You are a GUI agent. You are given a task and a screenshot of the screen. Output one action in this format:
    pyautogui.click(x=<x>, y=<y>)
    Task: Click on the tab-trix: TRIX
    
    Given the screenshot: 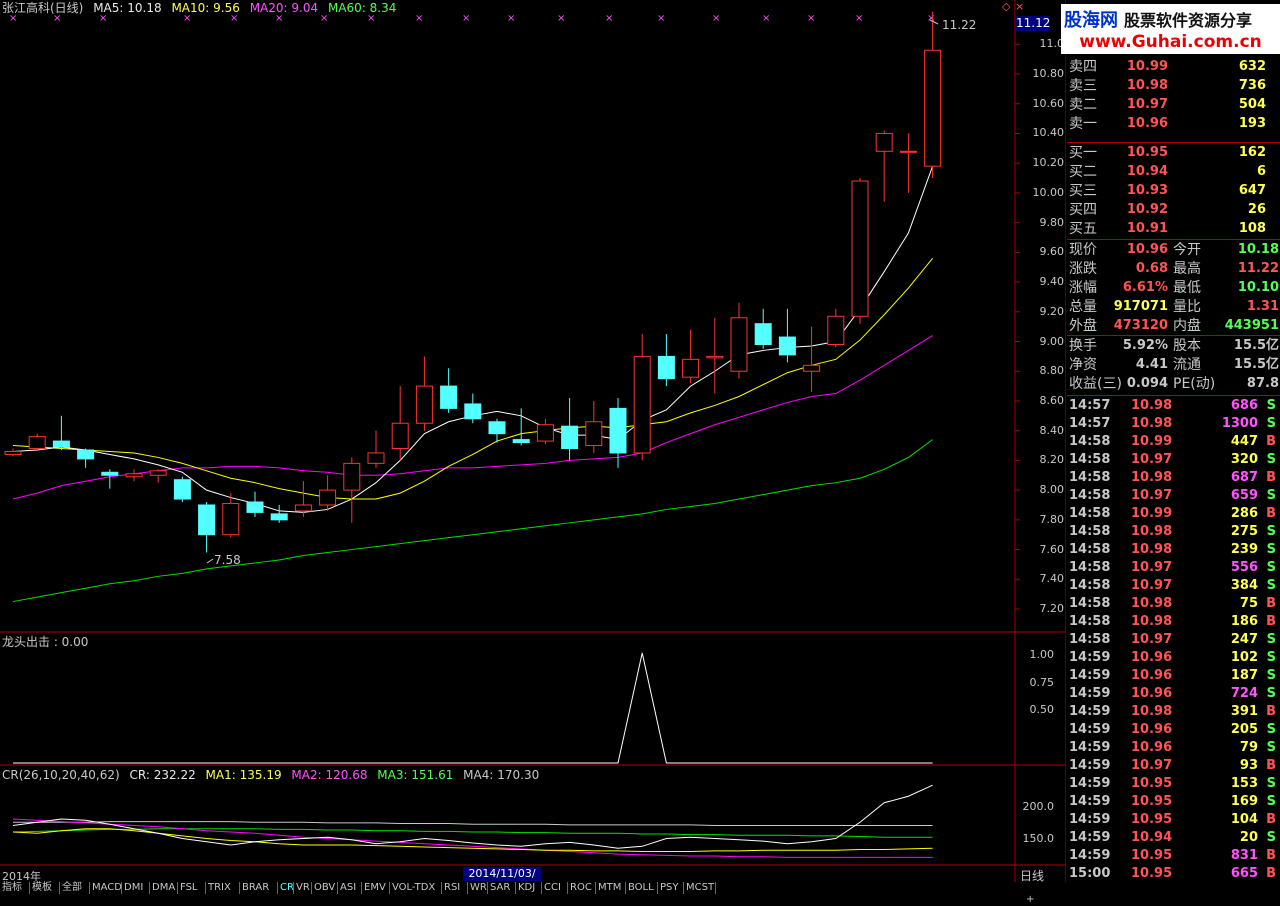 What is the action you would take?
    pyautogui.click(x=223, y=888)
    